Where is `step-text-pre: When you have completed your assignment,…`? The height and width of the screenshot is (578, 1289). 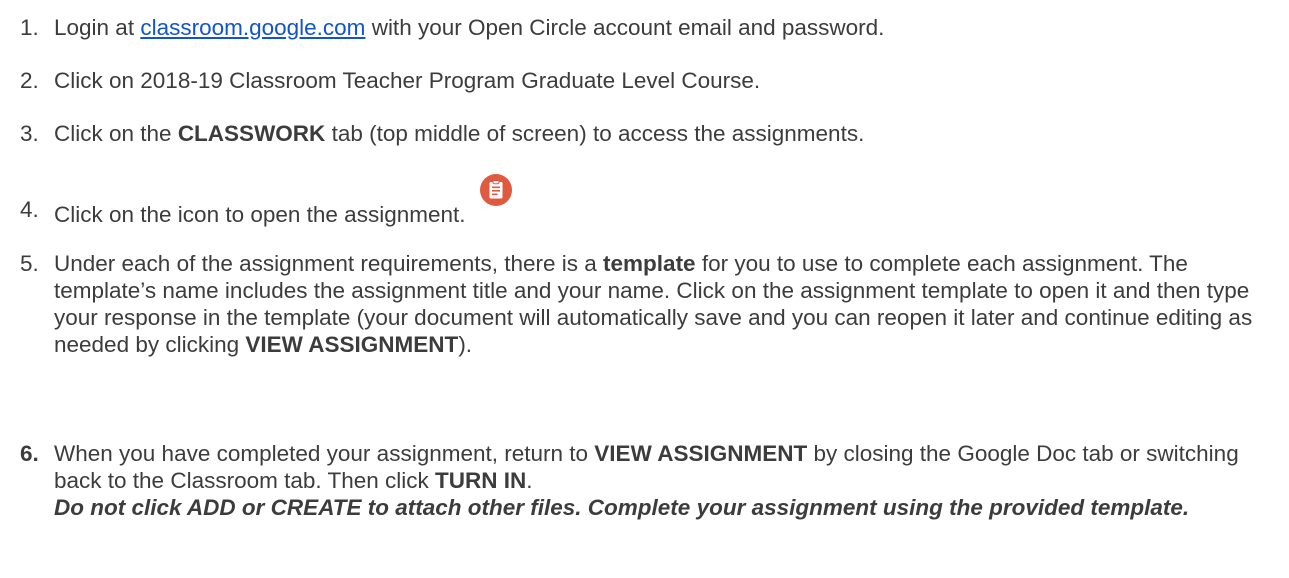
step-text-pre: When you have completed your assignment,… is located at coordinates (324, 453).